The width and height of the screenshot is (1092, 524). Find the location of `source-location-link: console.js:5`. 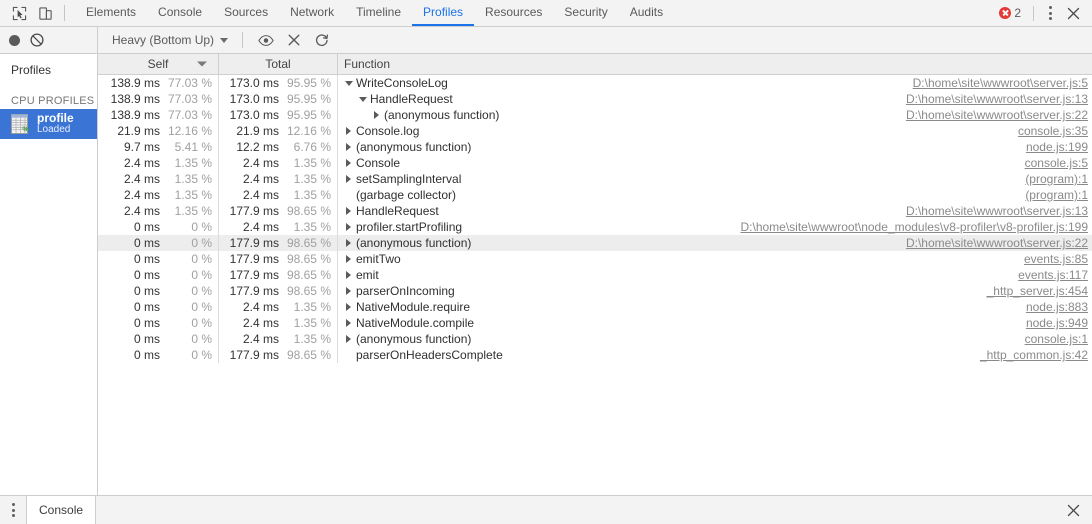

source-location-link: console.js:5 is located at coordinates (1050, 163).